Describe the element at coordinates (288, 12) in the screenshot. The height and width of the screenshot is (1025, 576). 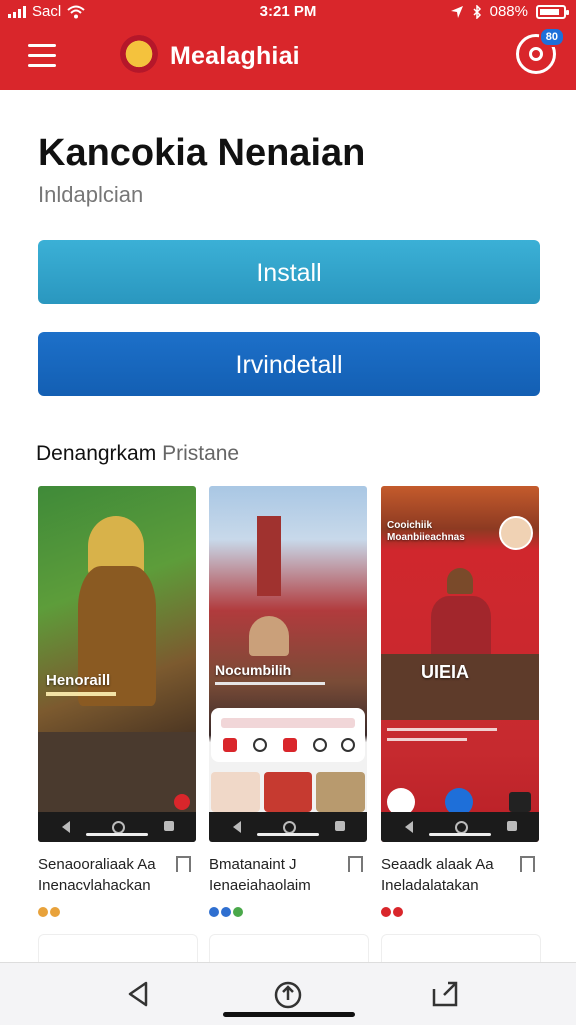
I see `status-bar: Sacl 3:21 PM 088%` at that location.